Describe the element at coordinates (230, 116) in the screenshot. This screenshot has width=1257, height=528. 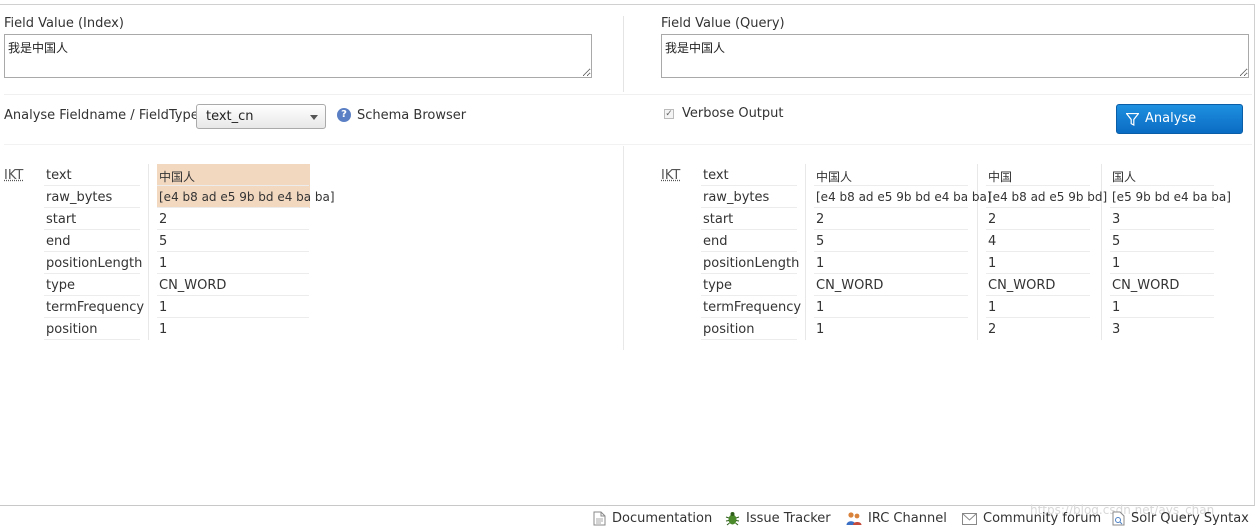
I see `fieldtype-selected-value: text_cn` at that location.